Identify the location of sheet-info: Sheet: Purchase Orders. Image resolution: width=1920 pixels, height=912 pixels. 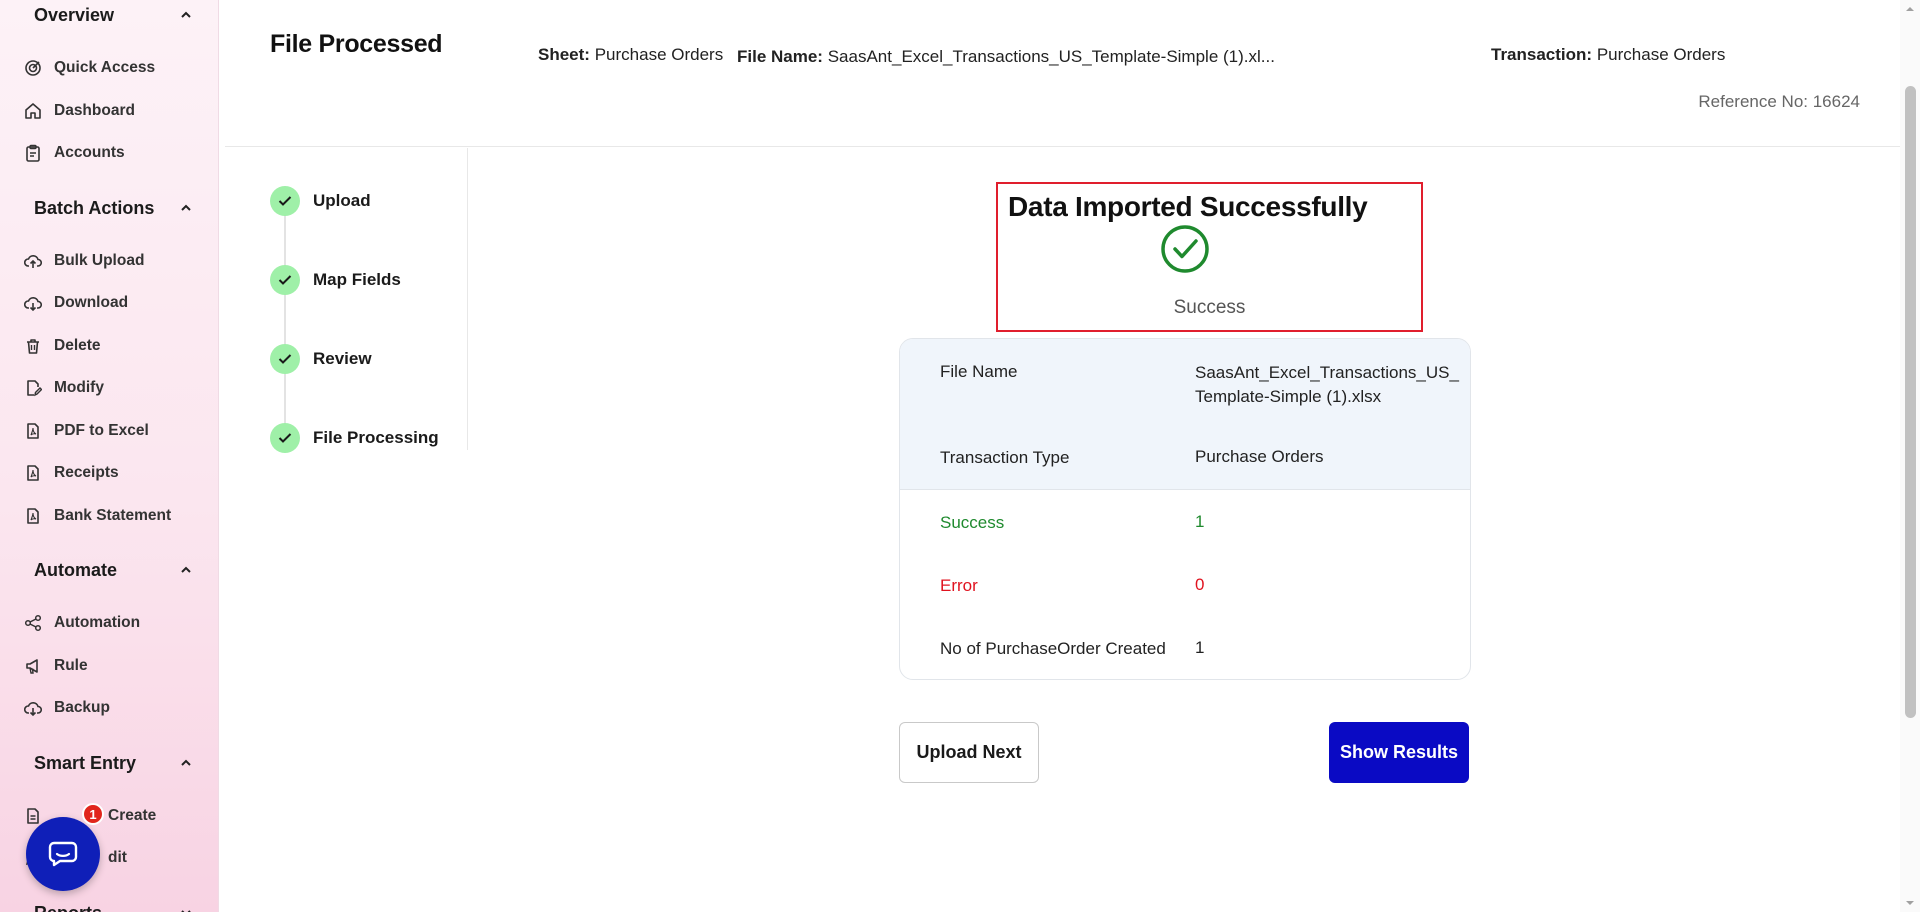
(630, 55).